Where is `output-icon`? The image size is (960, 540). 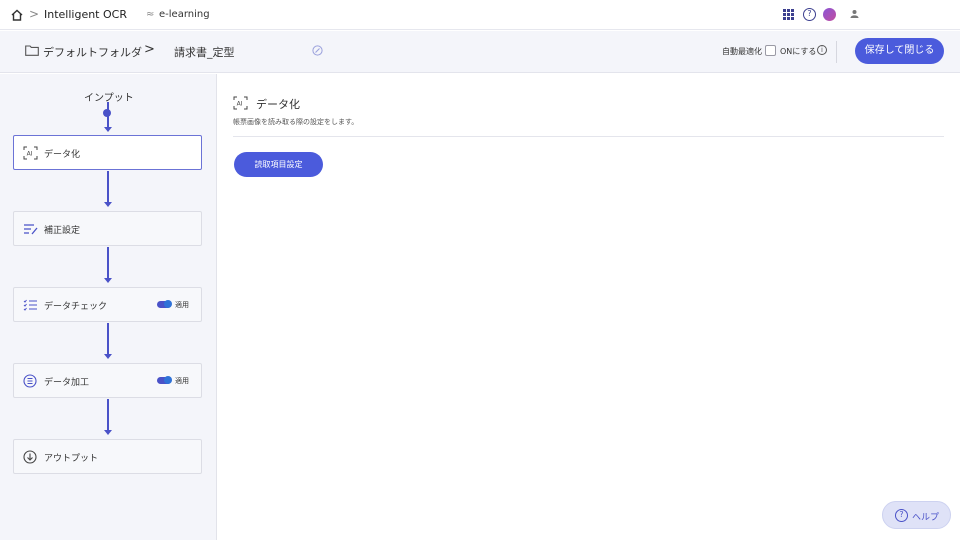
output-icon is located at coordinates (30, 457).